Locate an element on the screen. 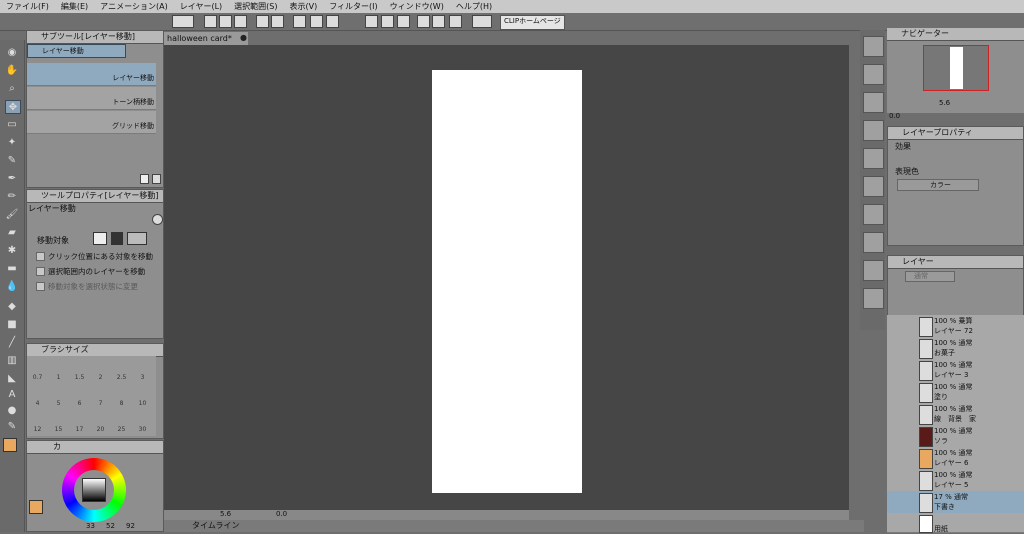 This screenshot has height=534, width=1024. correct-line-tool-icon: ✎ is located at coordinates (12, 426).